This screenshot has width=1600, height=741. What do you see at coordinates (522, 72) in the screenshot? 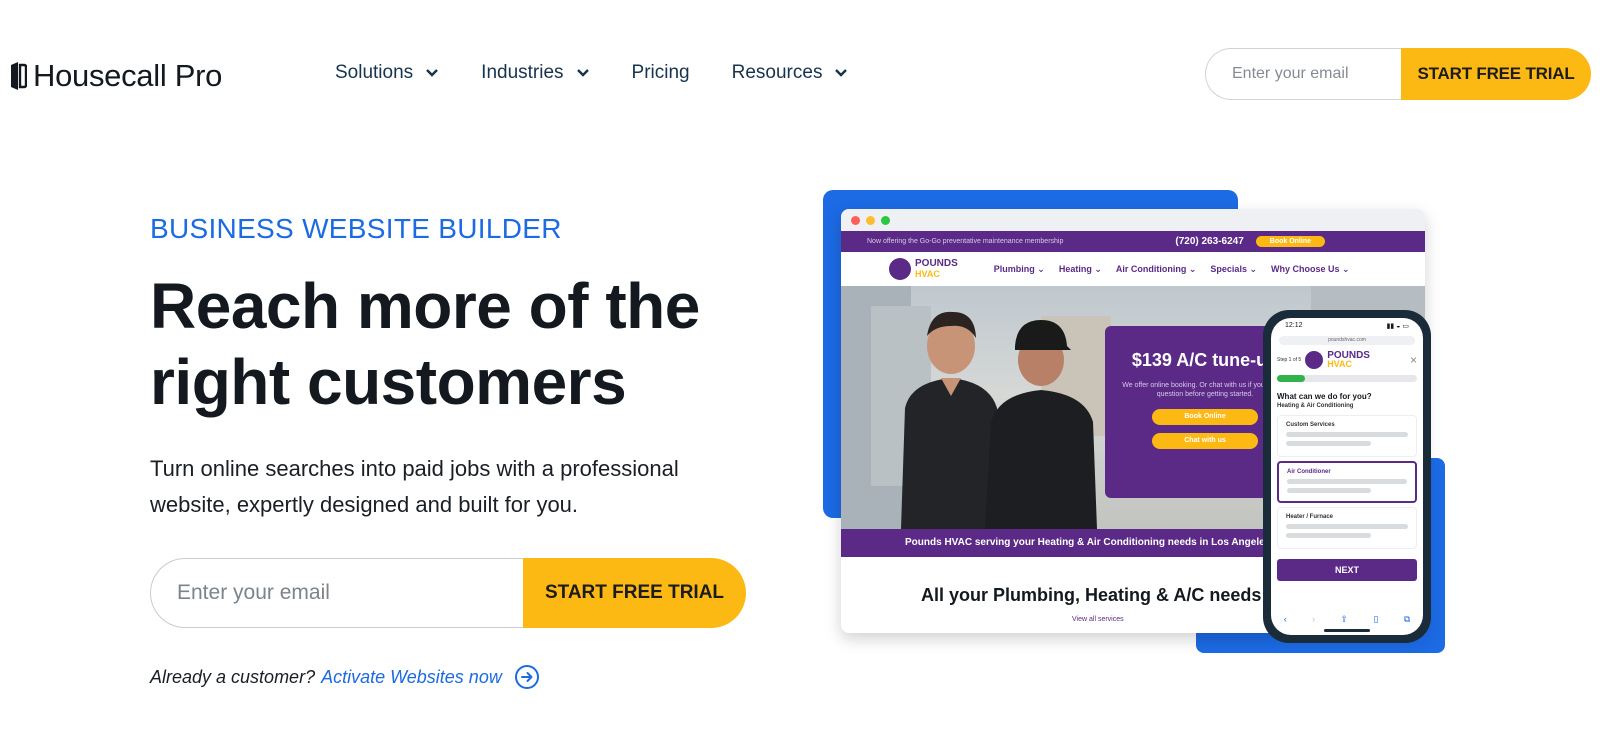
I see `nav-item-label: Industries` at bounding box center [522, 72].